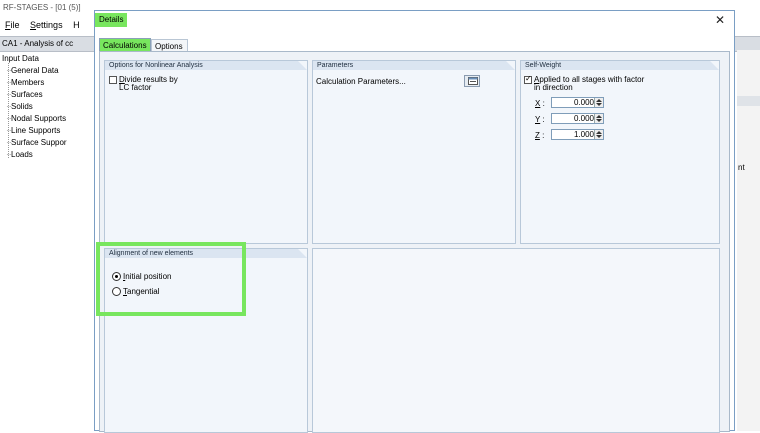 The image size is (760, 433). Describe the element at coordinates (116, 291) in the screenshot. I see `tangential-radio` at that location.